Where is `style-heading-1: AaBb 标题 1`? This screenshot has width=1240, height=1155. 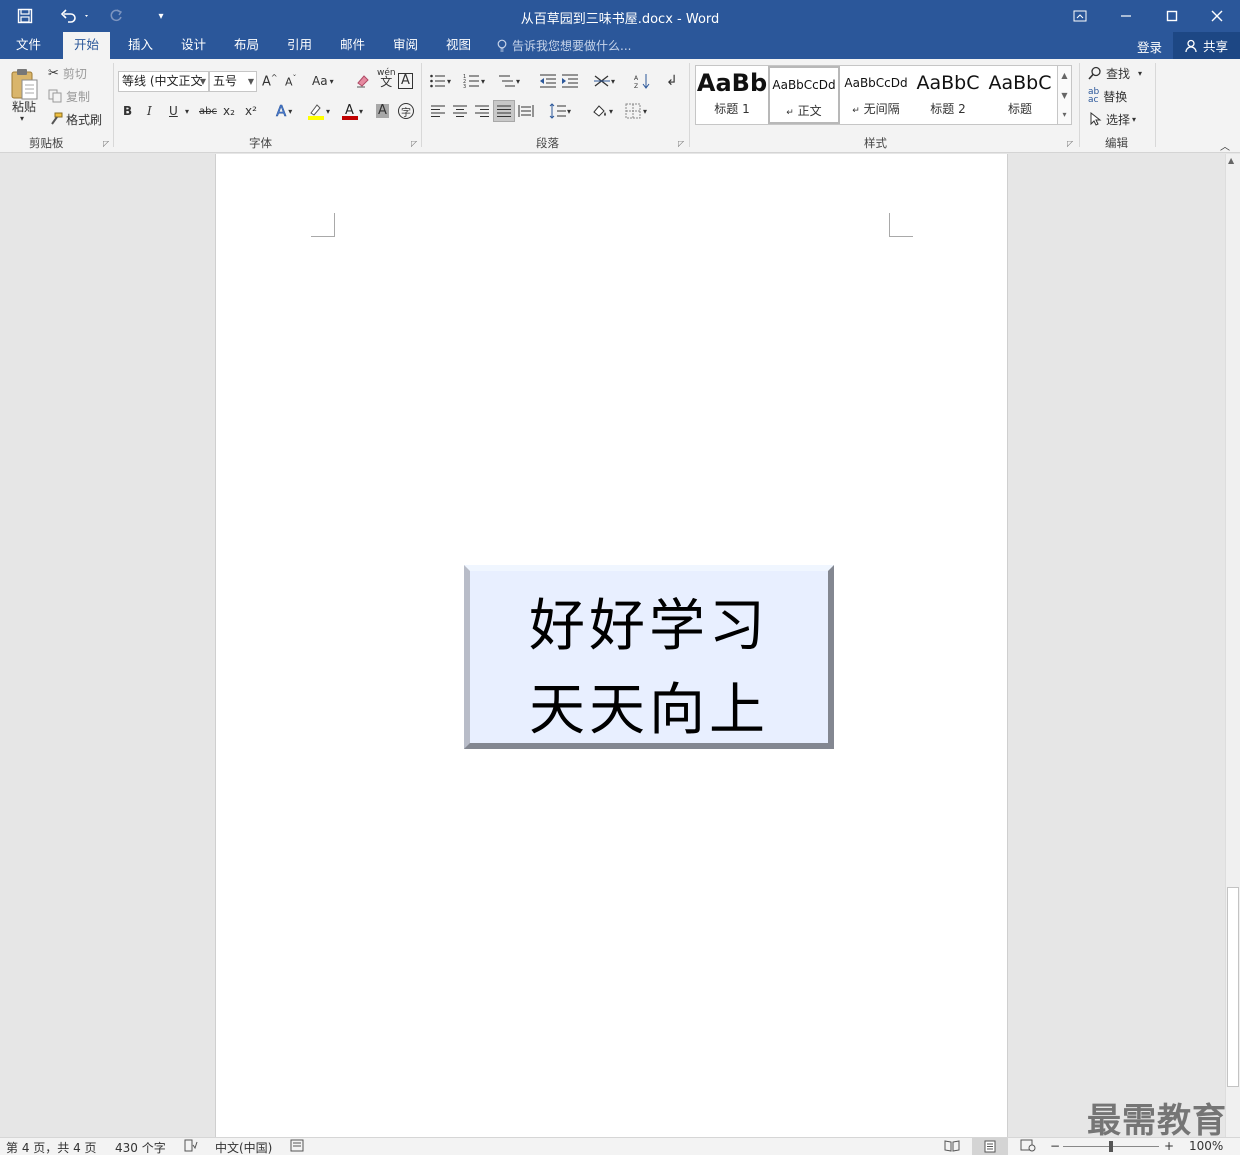
style-heading-1: AaBb 标题 1 is located at coordinates (732, 95).